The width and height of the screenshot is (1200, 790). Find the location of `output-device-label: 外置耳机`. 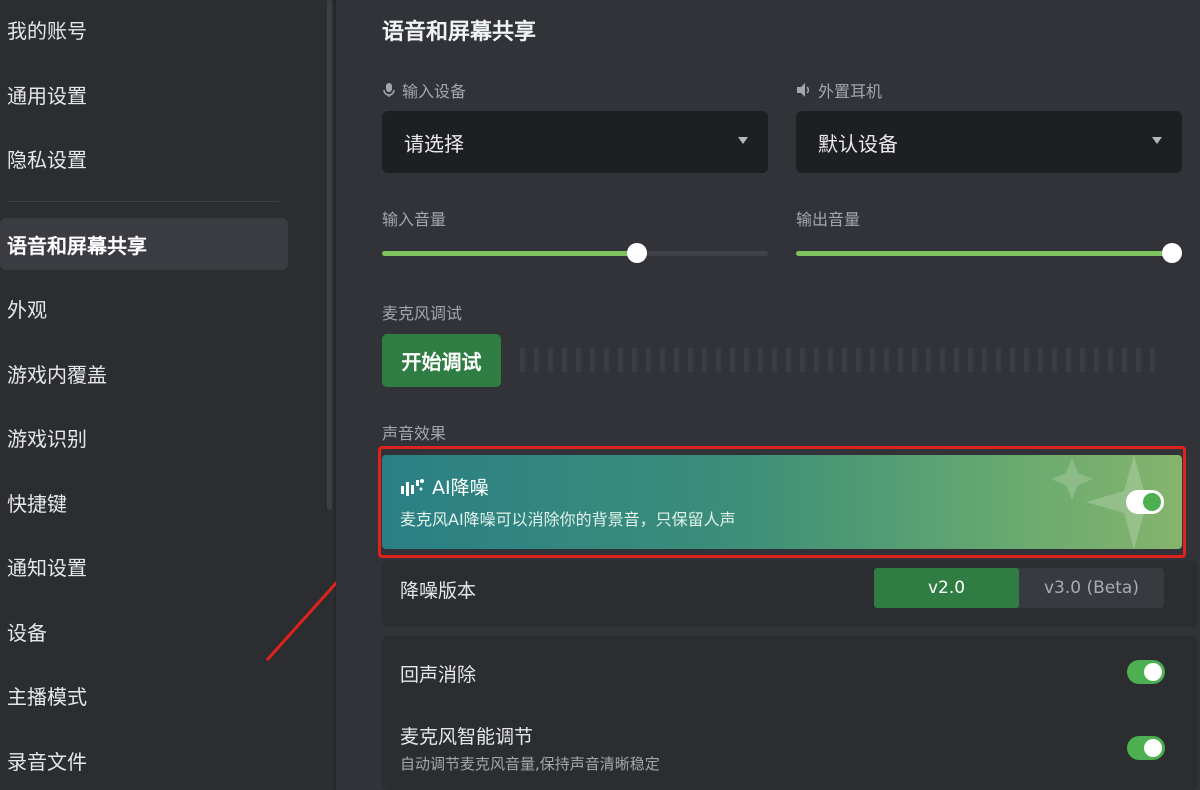

output-device-label: 外置耳机 is located at coordinates (839, 90).